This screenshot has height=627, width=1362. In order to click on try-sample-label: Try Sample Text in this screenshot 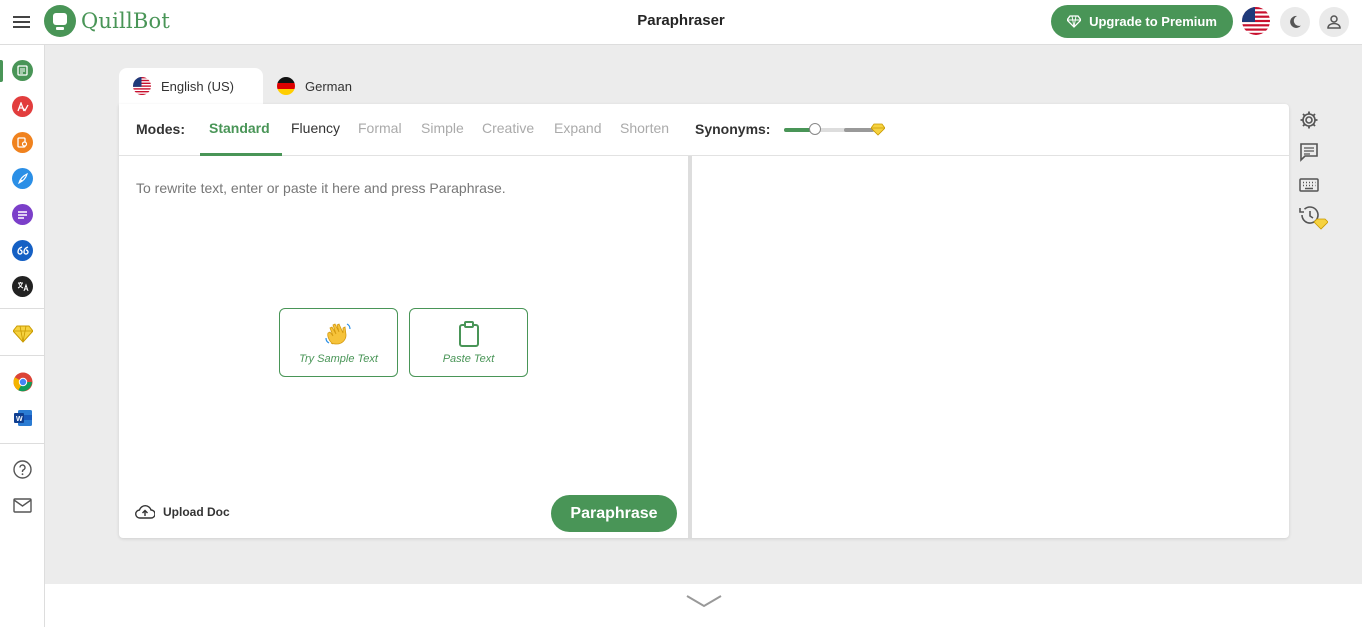, I will do `click(338, 358)`.